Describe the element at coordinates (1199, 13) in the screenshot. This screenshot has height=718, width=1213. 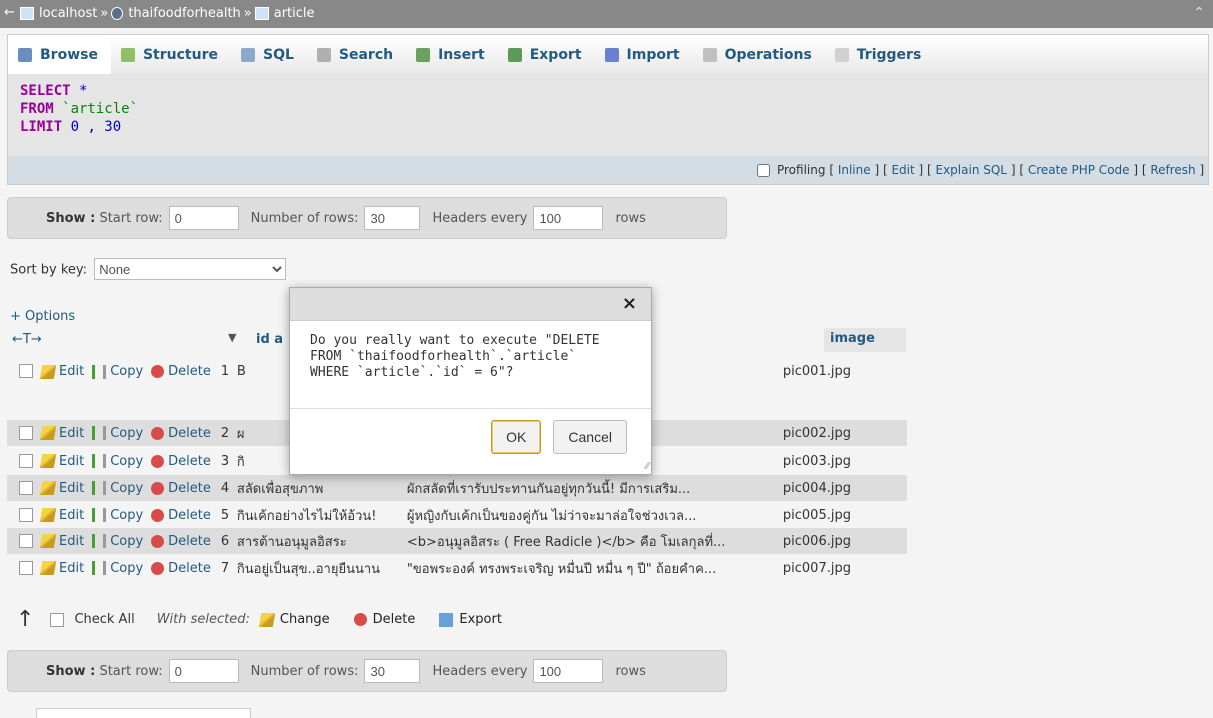
I see `collapse-icon: ⌃` at that location.